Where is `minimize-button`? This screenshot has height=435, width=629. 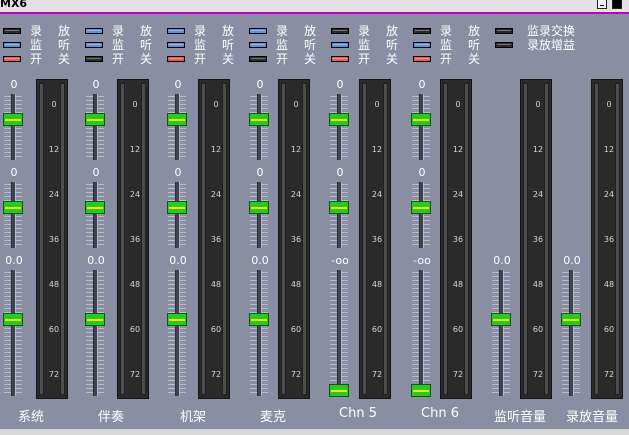 minimize-button is located at coordinates (602, 4).